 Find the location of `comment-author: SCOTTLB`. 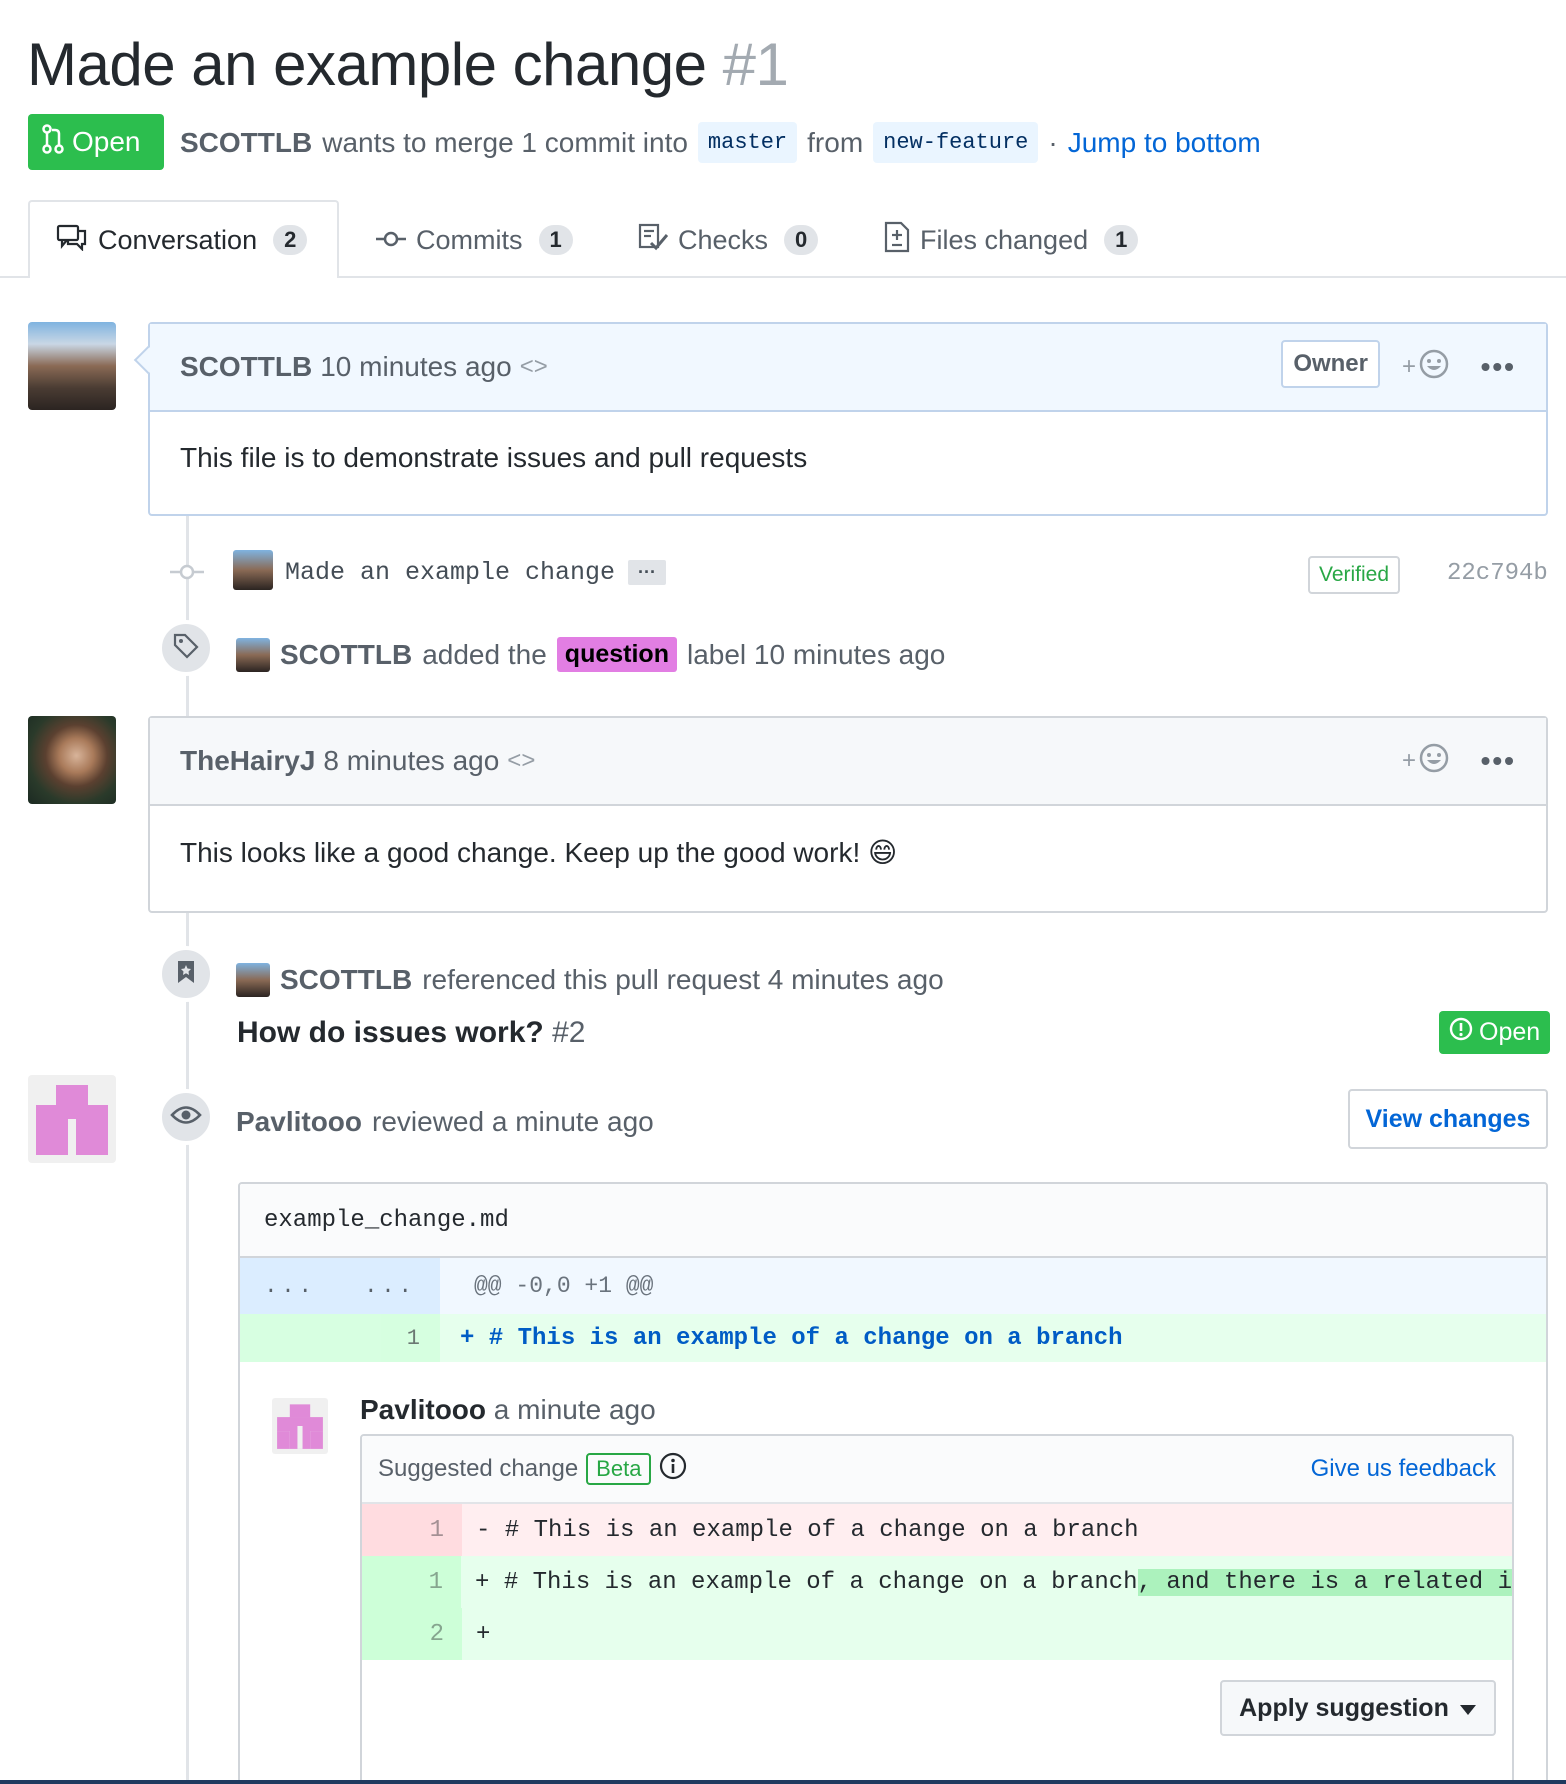

comment-author: SCOTTLB is located at coordinates (246, 367).